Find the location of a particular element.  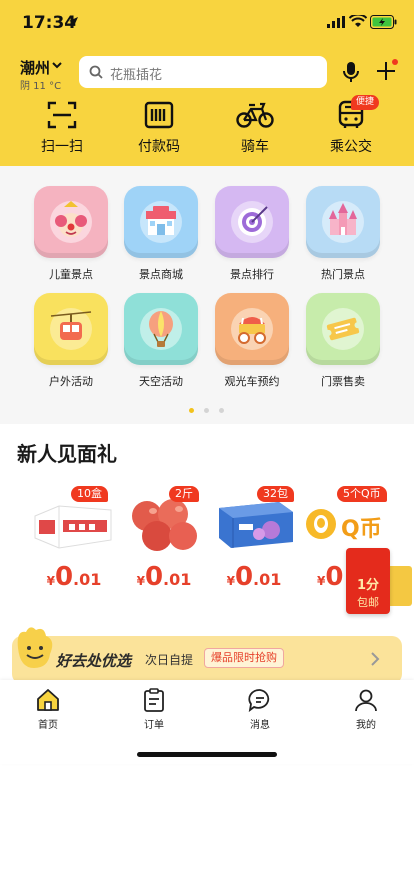

category-label: 景点排行 is located at coordinates (252, 274).